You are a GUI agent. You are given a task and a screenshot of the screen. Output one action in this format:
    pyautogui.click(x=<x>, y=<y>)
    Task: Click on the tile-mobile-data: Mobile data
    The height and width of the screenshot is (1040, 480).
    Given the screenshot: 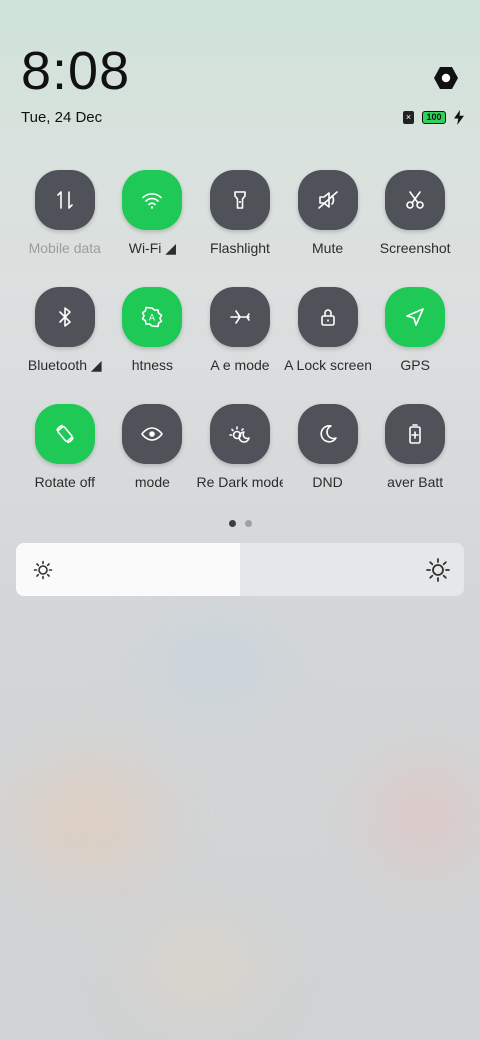 What is the action you would take?
    pyautogui.click(x=65, y=214)
    